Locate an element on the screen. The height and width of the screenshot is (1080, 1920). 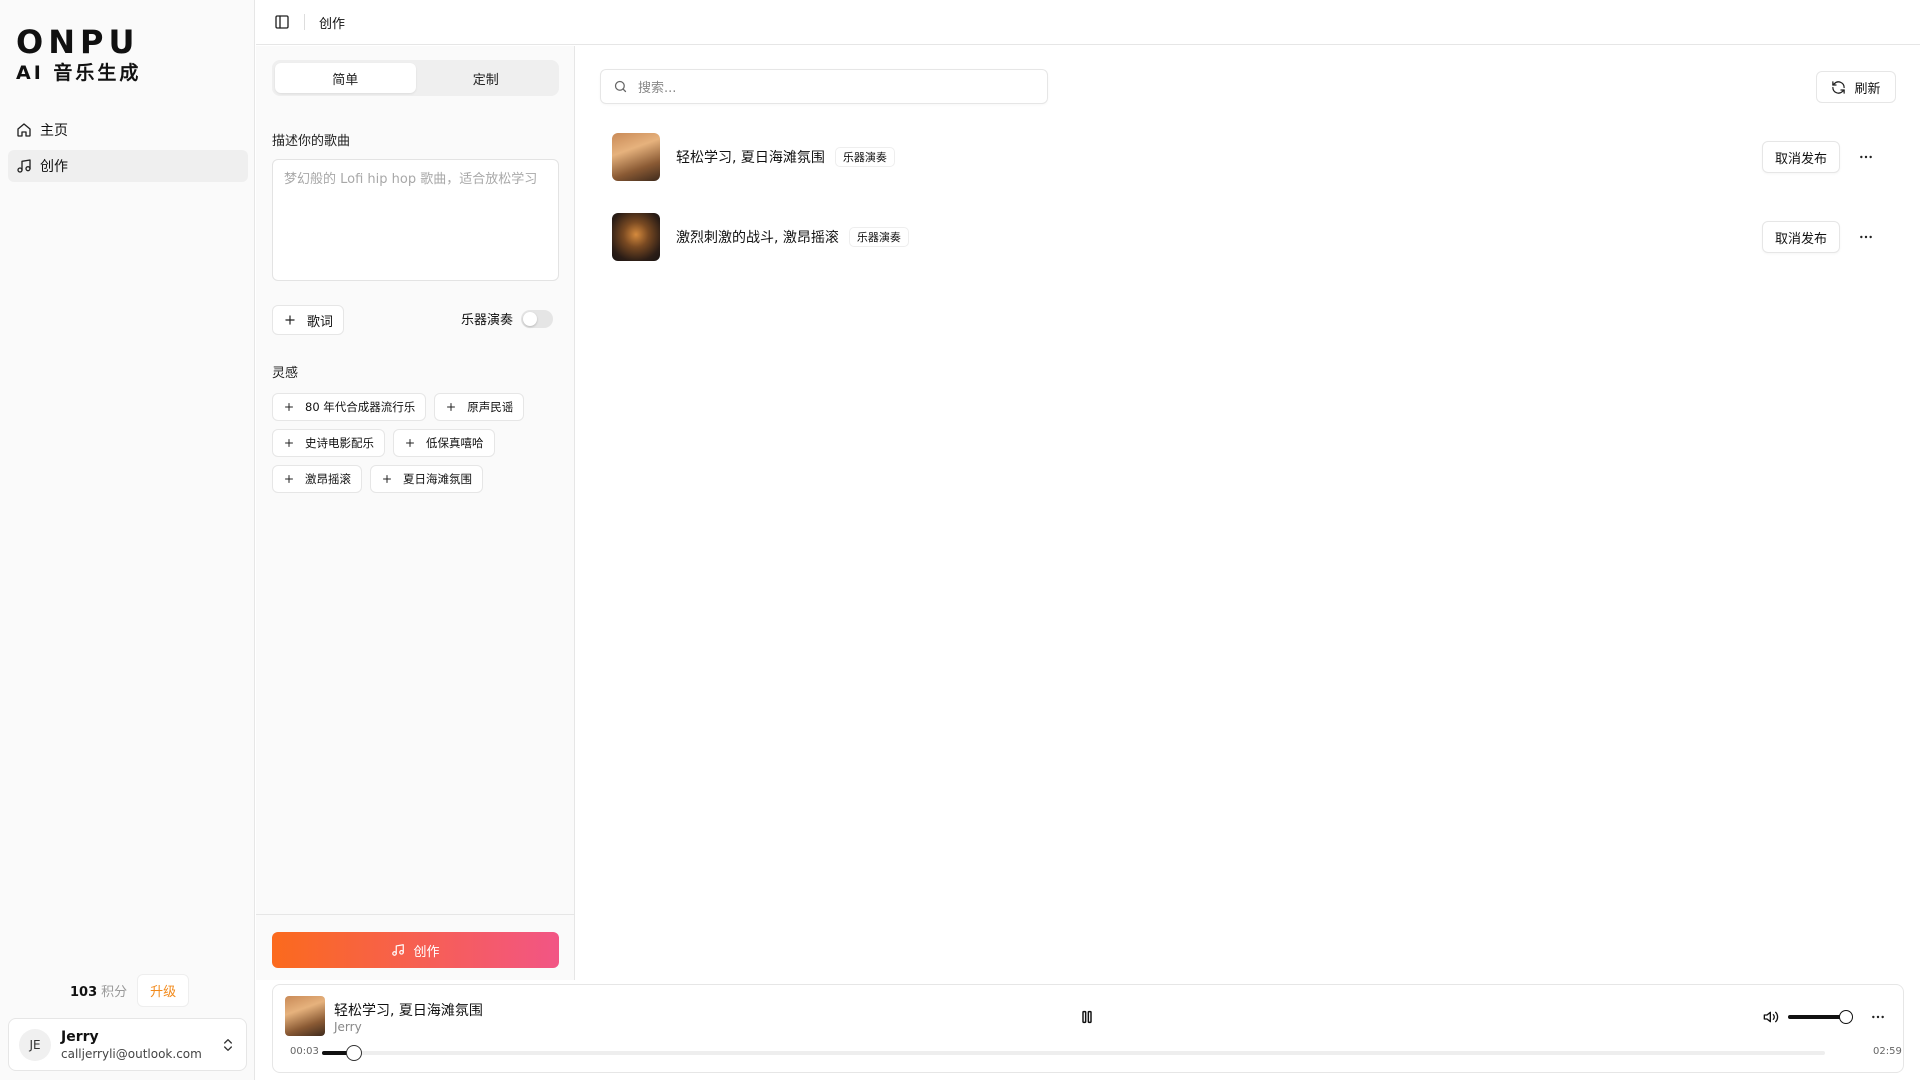
upgrade-button: 升级 is located at coordinates (163, 990).